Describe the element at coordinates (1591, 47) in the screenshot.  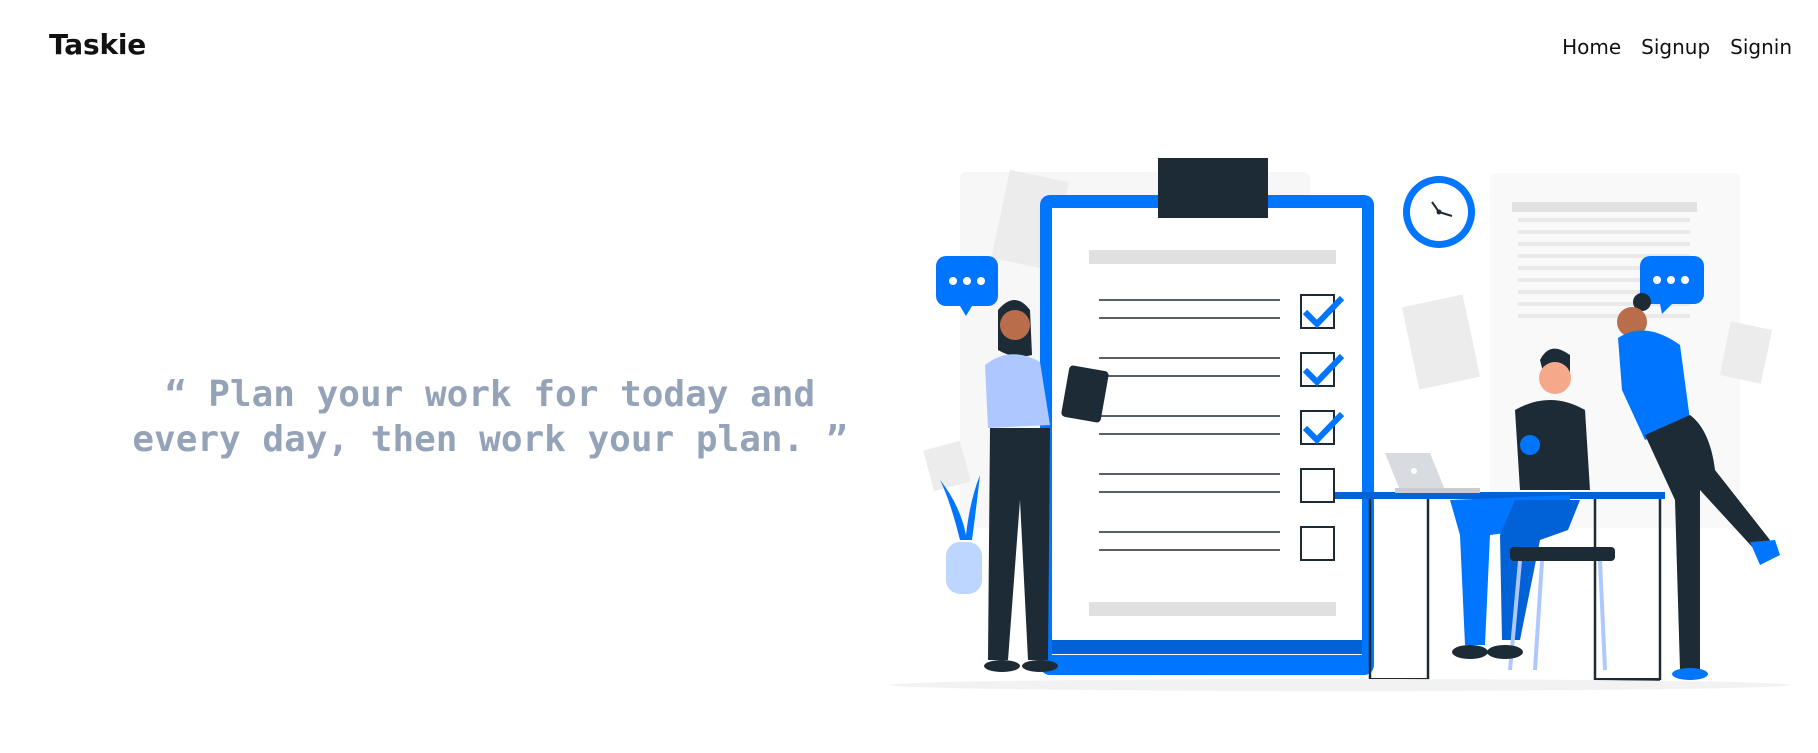
I see `nav-home-link: Home` at that location.